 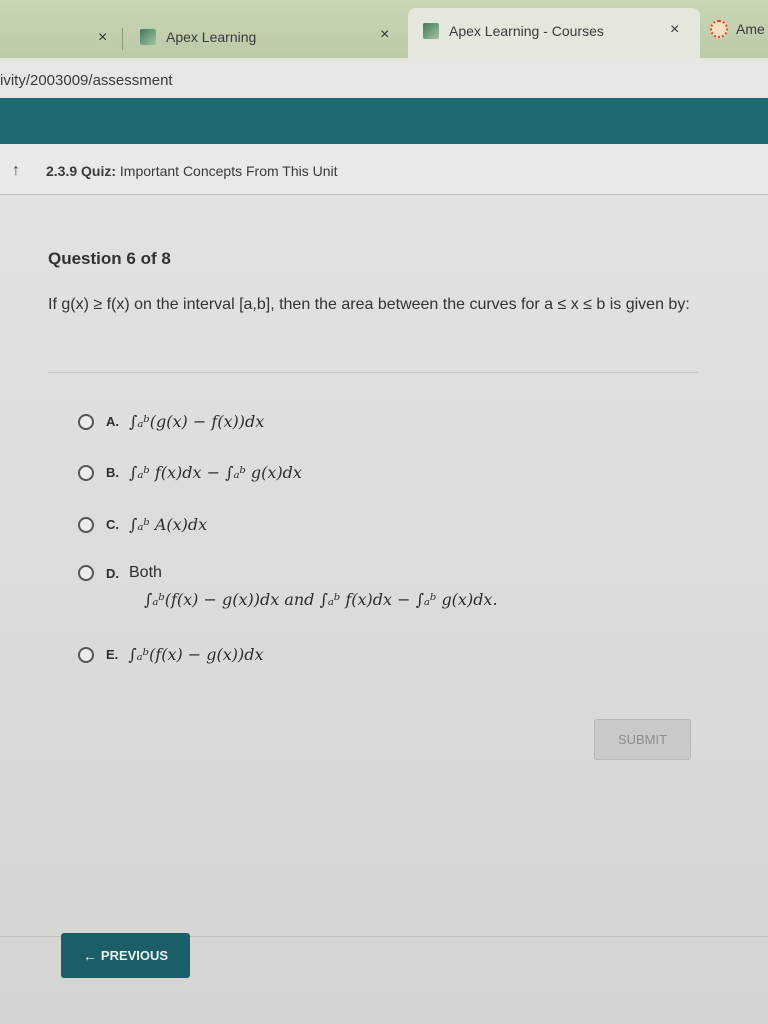 What do you see at coordinates (526, 31) in the screenshot?
I see `tab-label: Apex Learning - Courses` at bounding box center [526, 31].